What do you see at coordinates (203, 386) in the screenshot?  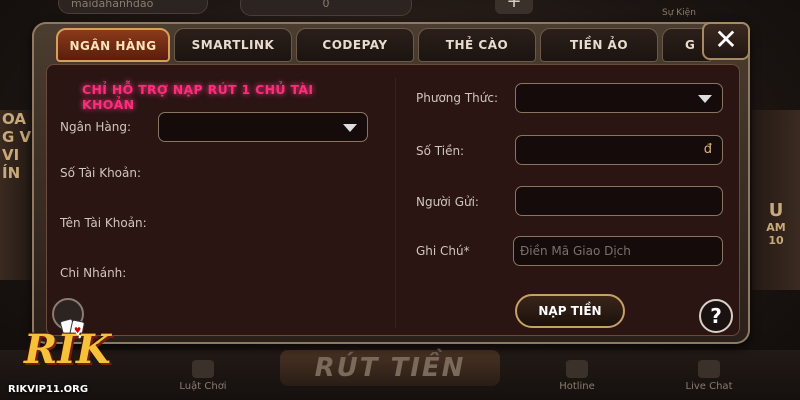 I see `nav-label: Luật Chơi` at bounding box center [203, 386].